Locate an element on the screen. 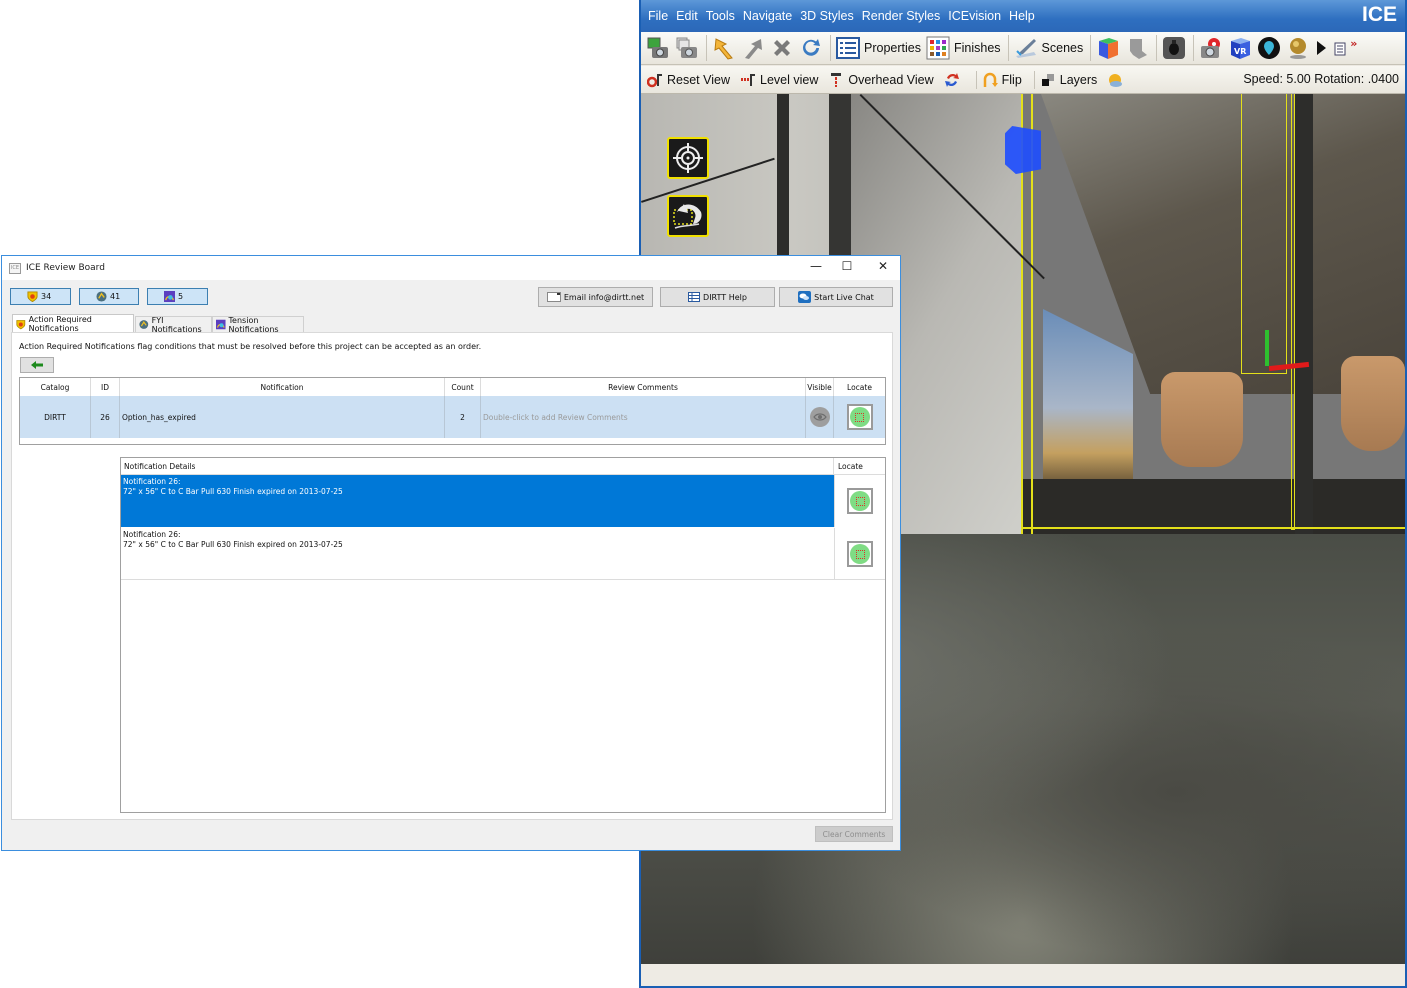 The height and width of the screenshot is (988, 1407). finishes-button: Finishes is located at coordinates (963, 48).